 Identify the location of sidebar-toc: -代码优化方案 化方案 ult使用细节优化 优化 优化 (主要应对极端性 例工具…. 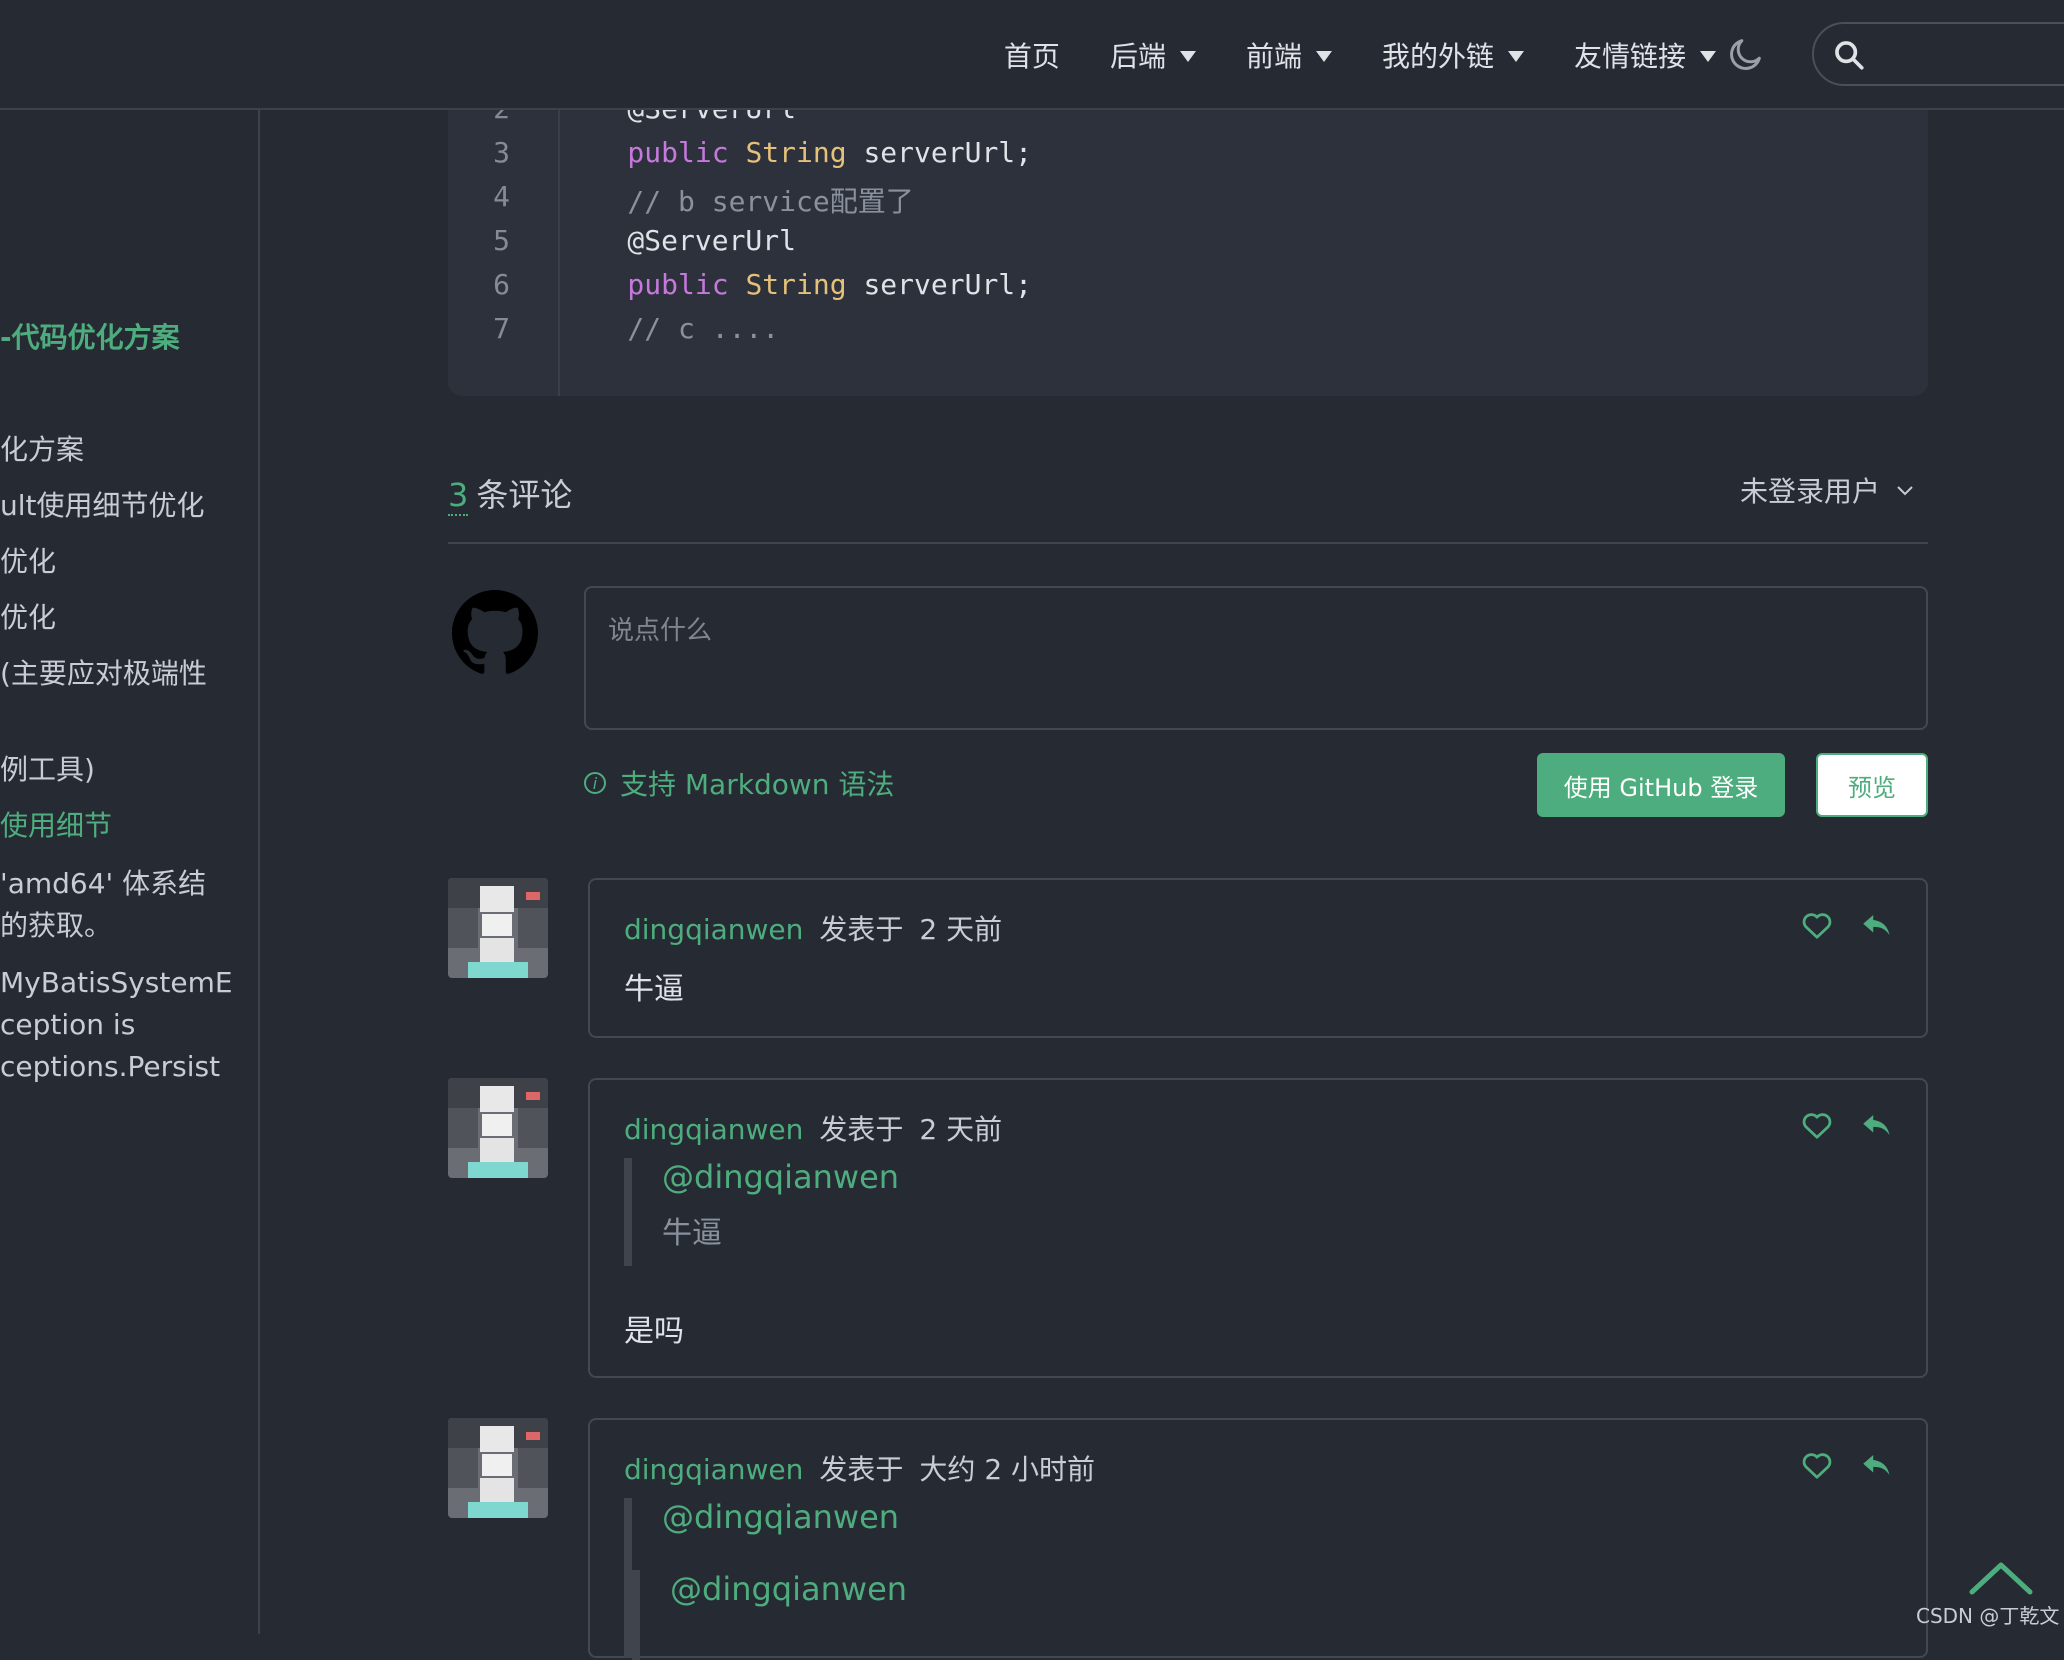
(130, 872).